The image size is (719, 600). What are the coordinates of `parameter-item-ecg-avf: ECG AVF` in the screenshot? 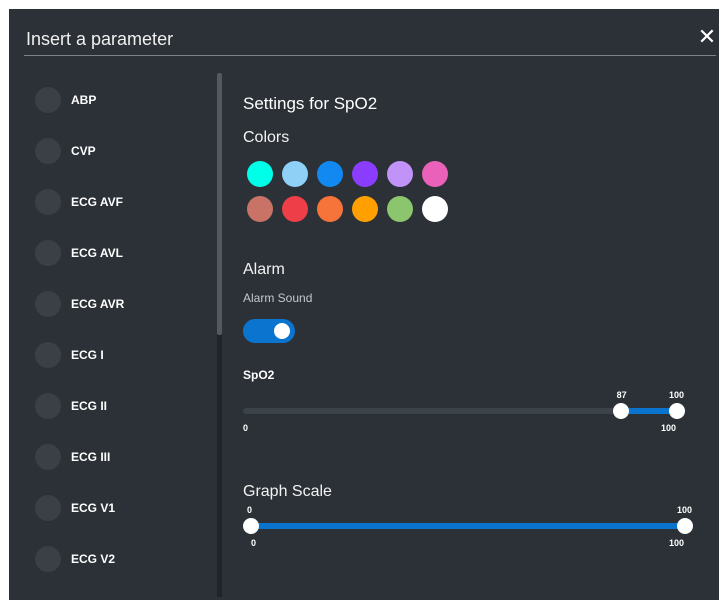 It's located at (79, 202).